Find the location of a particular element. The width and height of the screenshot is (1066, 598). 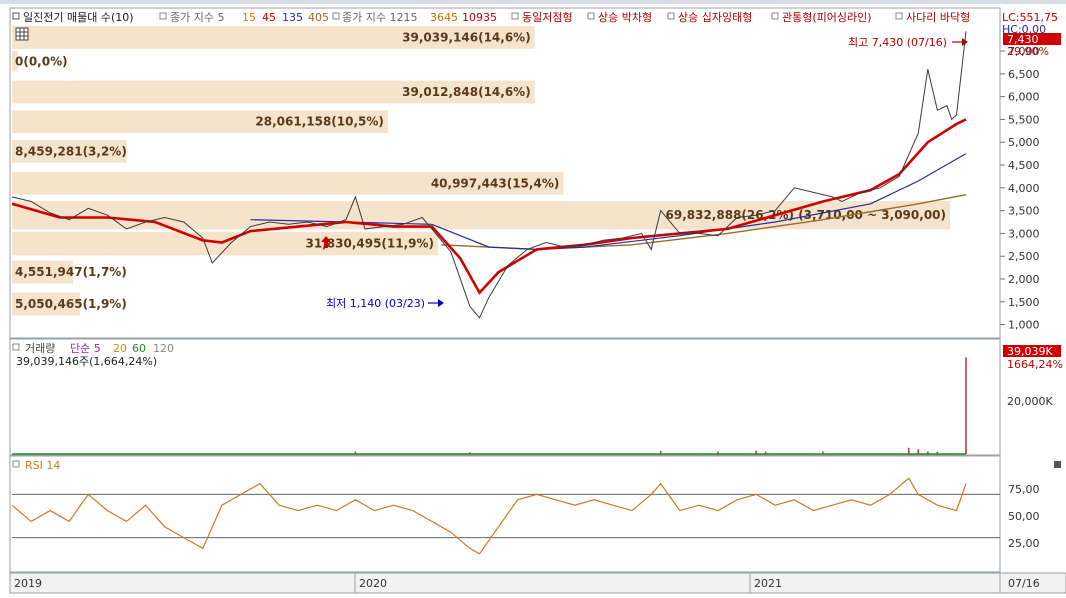

current-volume: 39,039K is located at coordinates (1030, 351).